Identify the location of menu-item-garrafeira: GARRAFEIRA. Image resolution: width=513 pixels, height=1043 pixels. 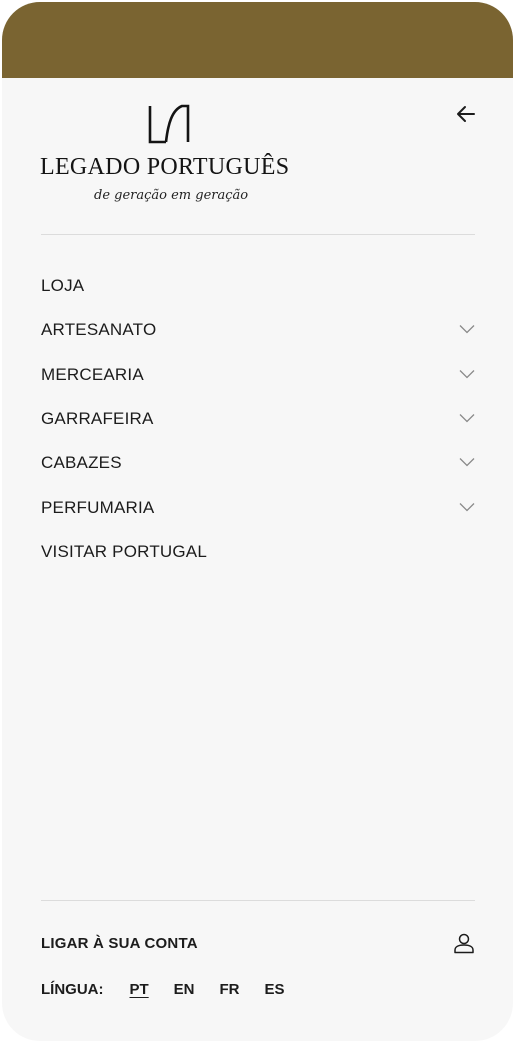
(258, 419).